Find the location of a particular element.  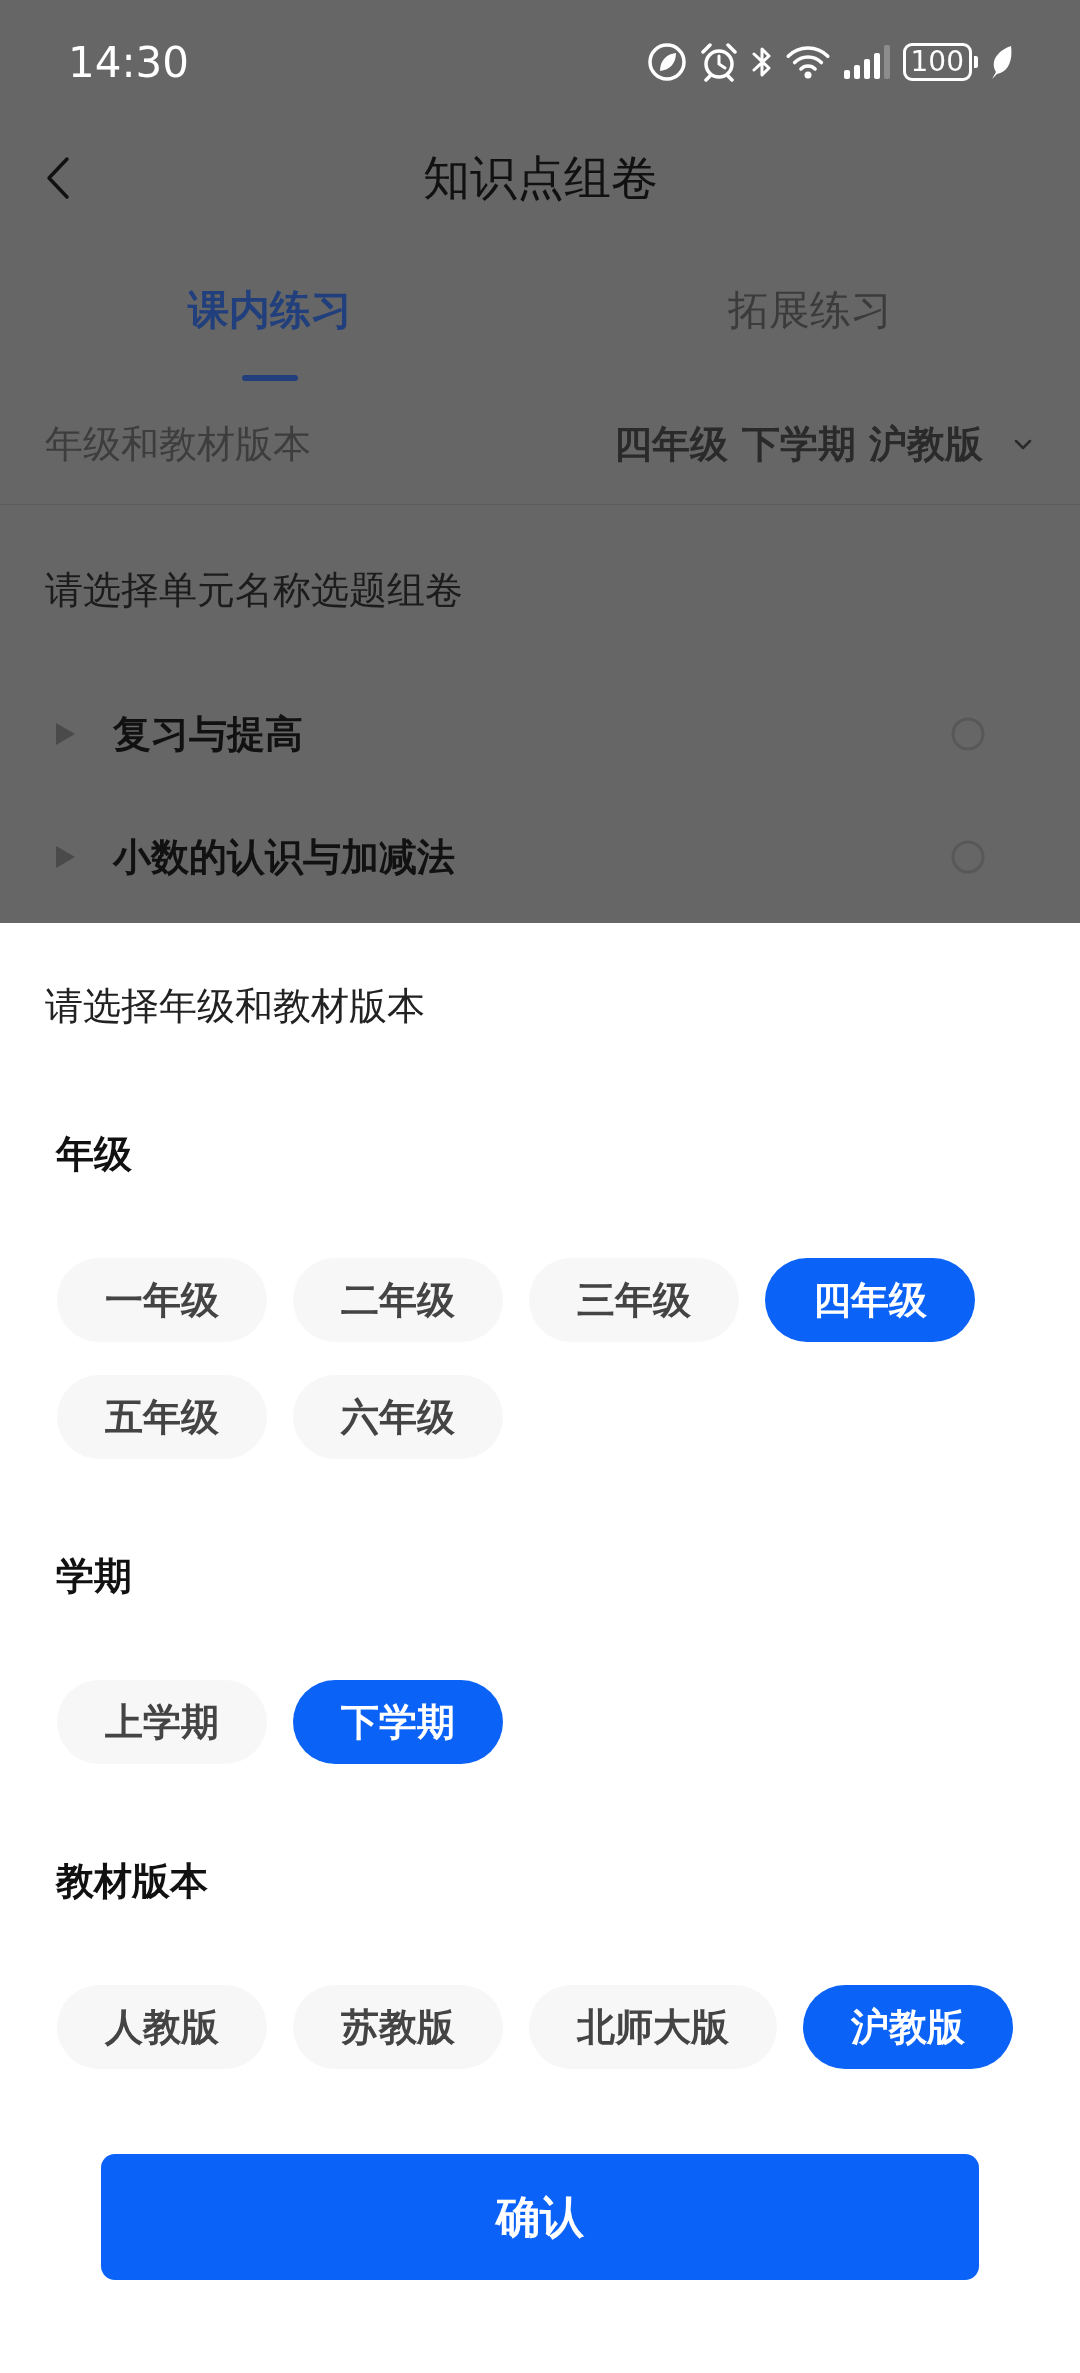

sheet-title: 请选择年级和教材版本 is located at coordinates (235, 1006).